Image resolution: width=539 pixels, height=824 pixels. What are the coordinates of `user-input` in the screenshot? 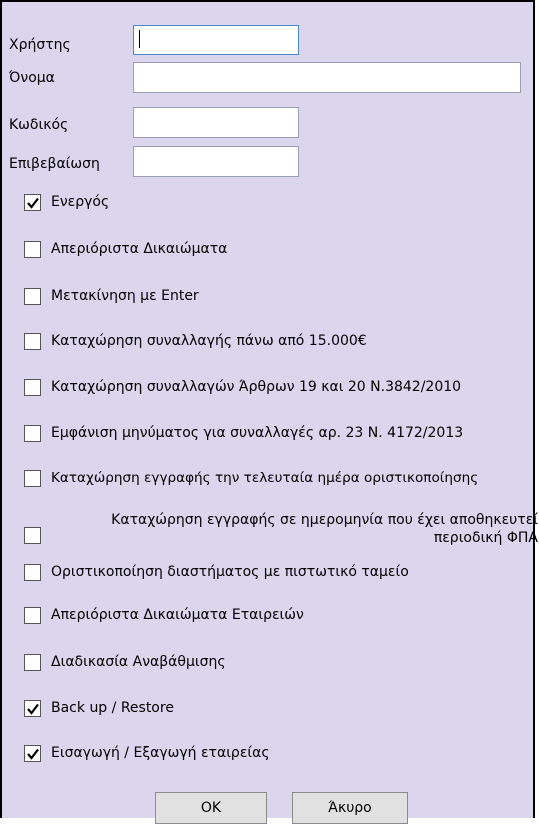 It's located at (216, 40).